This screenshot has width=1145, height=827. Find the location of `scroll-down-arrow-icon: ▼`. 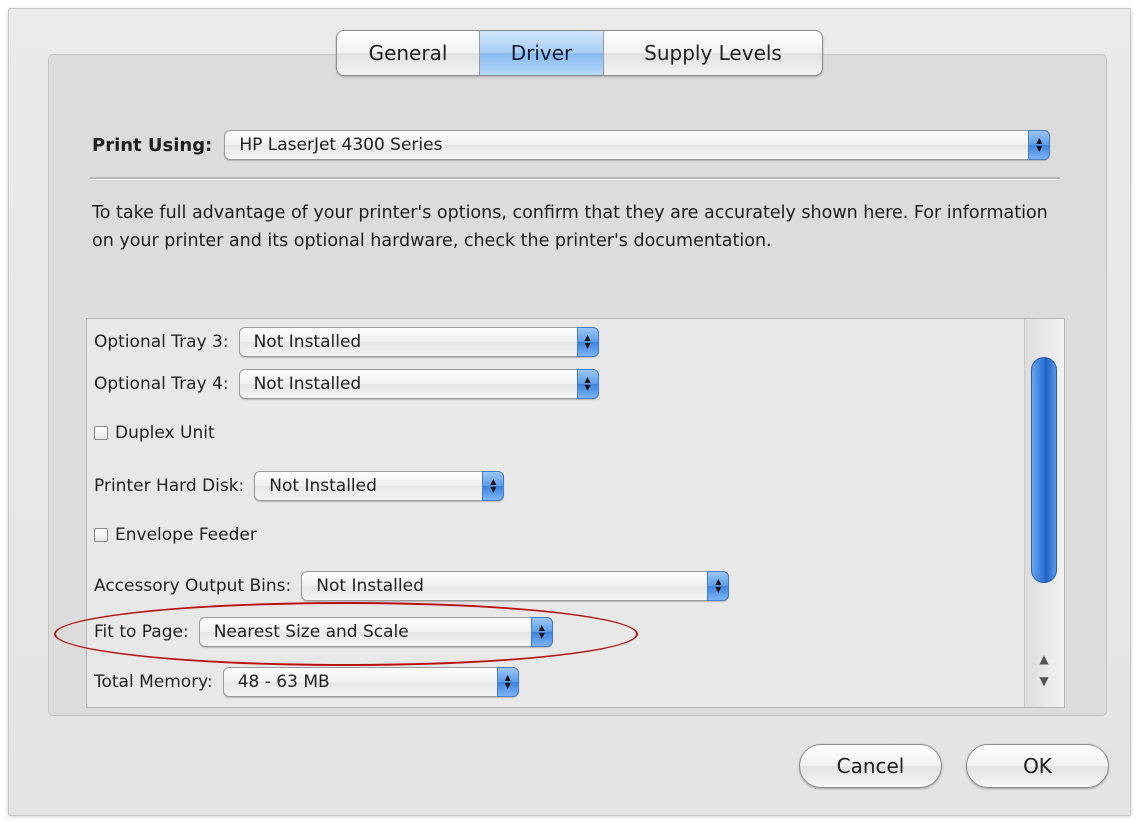

scroll-down-arrow-icon: ▼ is located at coordinates (1044, 681).